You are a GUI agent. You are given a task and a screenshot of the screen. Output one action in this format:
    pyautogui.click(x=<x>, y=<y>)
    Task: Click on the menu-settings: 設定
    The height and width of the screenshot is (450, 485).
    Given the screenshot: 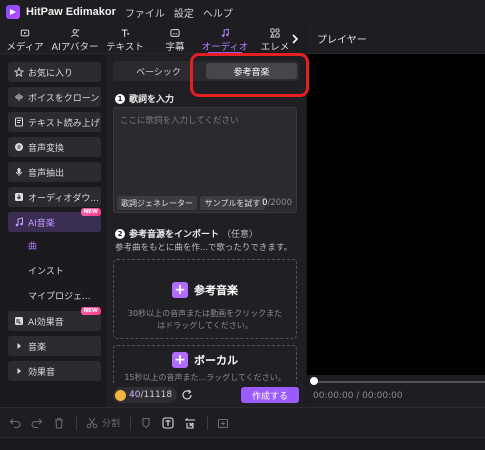 What is the action you would take?
    pyautogui.click(x=184, y=12)
    